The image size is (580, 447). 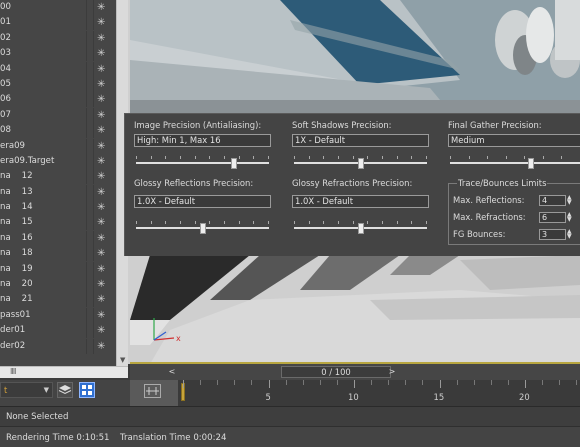 I want to click on final-gather-dropdown: Medium, so click(x=514, y=140).